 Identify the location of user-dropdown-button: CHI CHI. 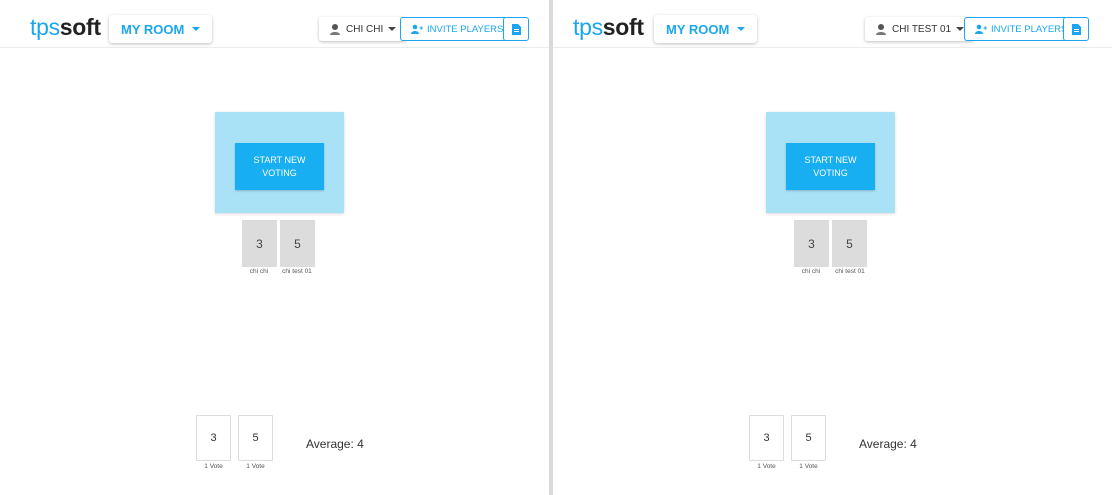
(363, 29).